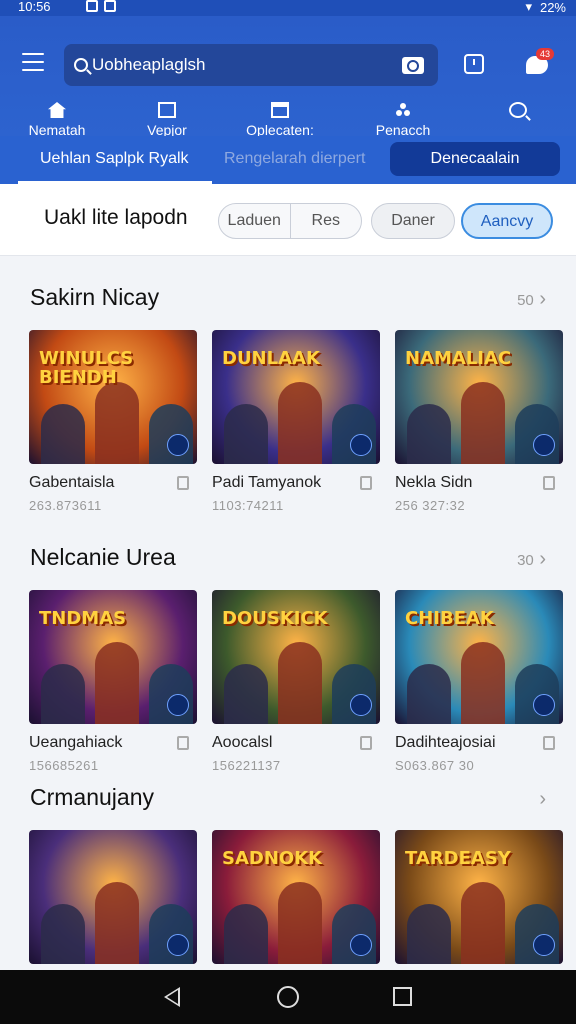 The height and width of the screenshot is (1024, 576). I want to click on tab-categories: Denecaalain, so click(475, 159).